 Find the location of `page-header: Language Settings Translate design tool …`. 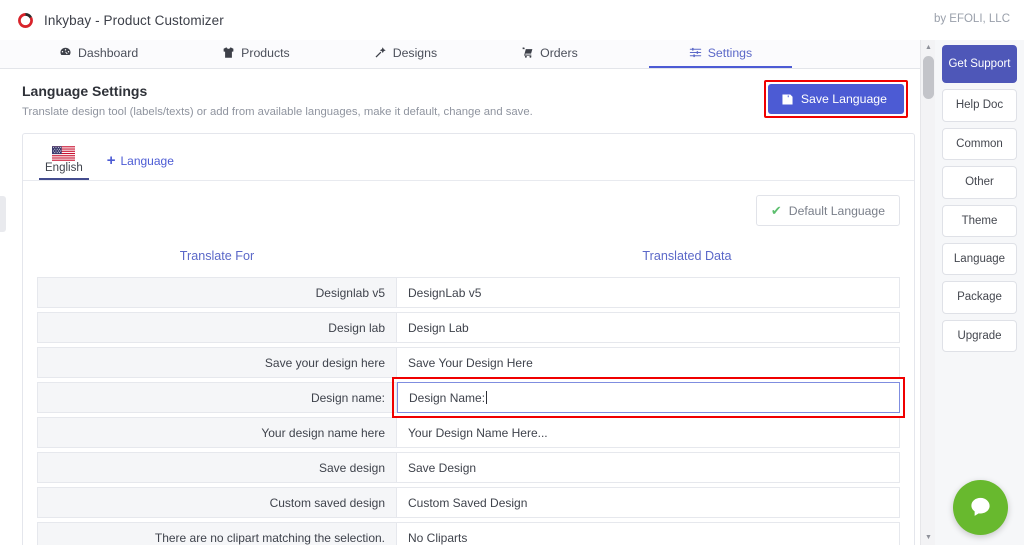

page-header: Language Settings Translate design tool … is located at coordinates (465, 98).